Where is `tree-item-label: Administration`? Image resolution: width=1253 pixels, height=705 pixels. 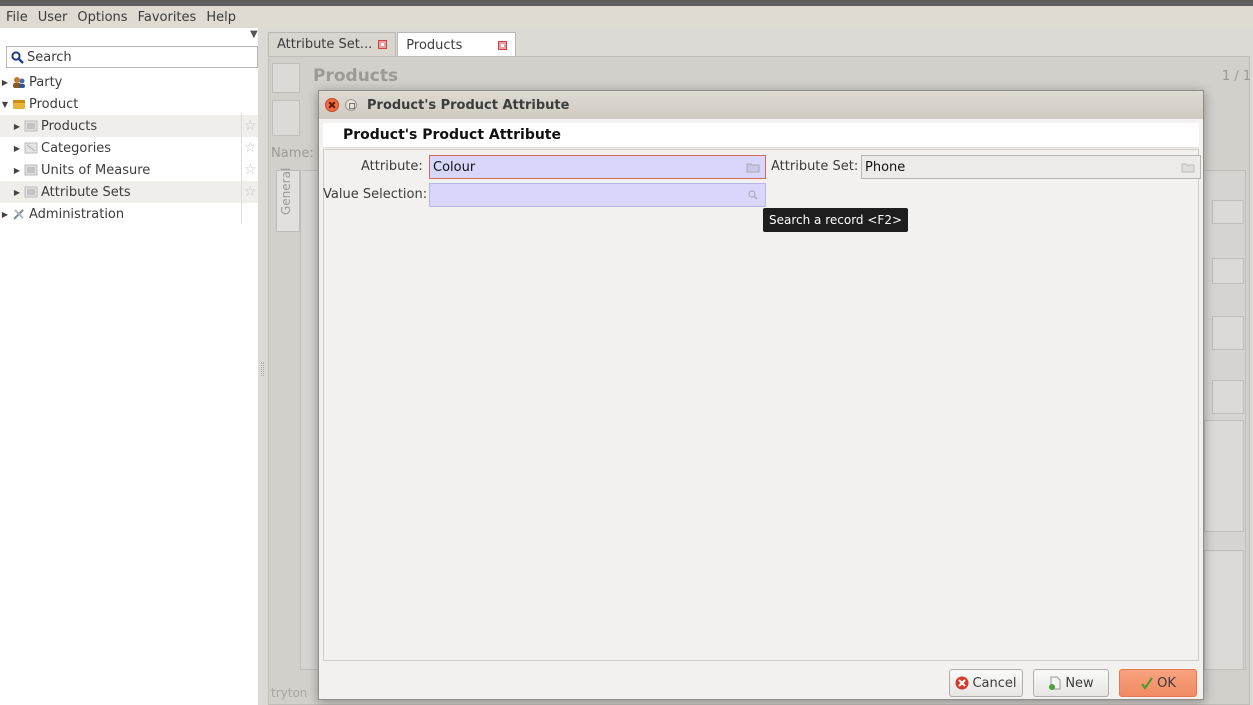
tree-item-label: Administration is located at coordinates (77, 214).